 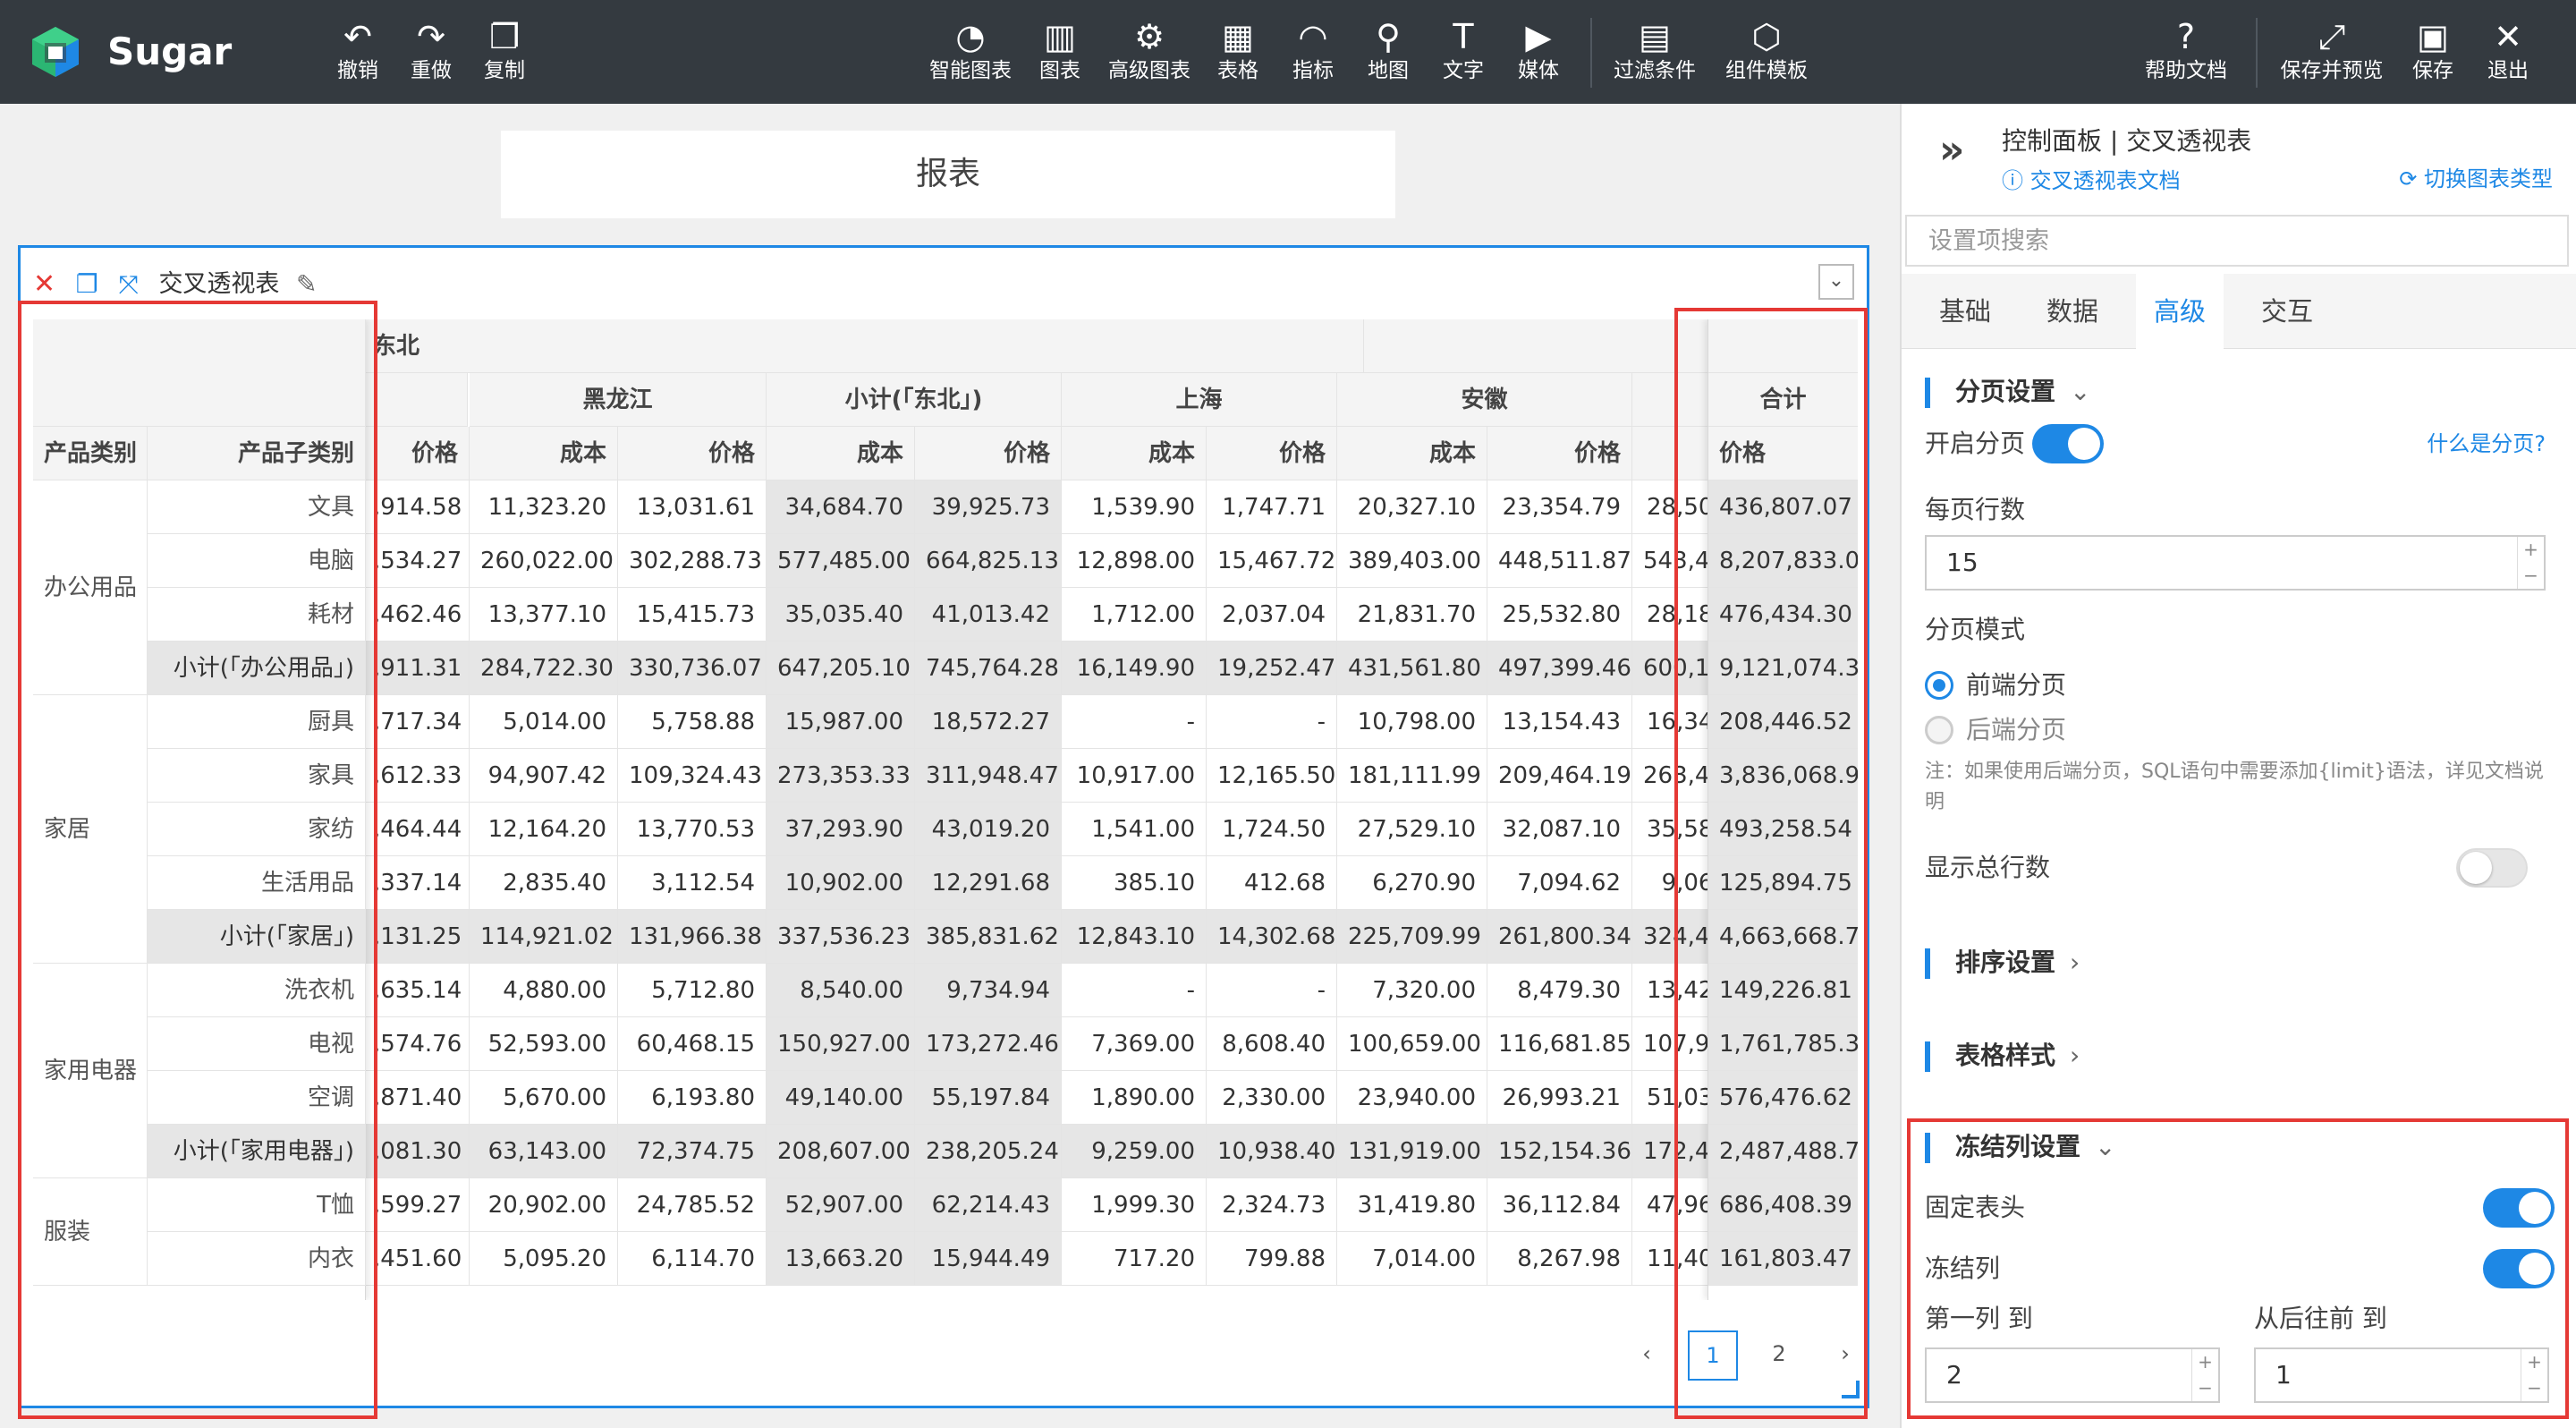 What do you see at coordinates (1272, 1044) in the screenshot?
I see `table-cell: 8,608.40` at bounding box center [1272, 1044].